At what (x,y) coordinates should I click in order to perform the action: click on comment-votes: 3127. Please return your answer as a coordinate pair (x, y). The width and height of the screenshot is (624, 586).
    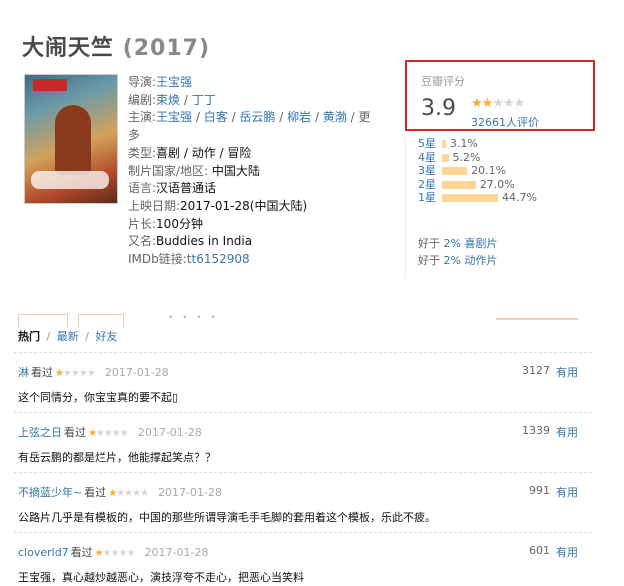
    Looking at the image, I should click on (536, 370).